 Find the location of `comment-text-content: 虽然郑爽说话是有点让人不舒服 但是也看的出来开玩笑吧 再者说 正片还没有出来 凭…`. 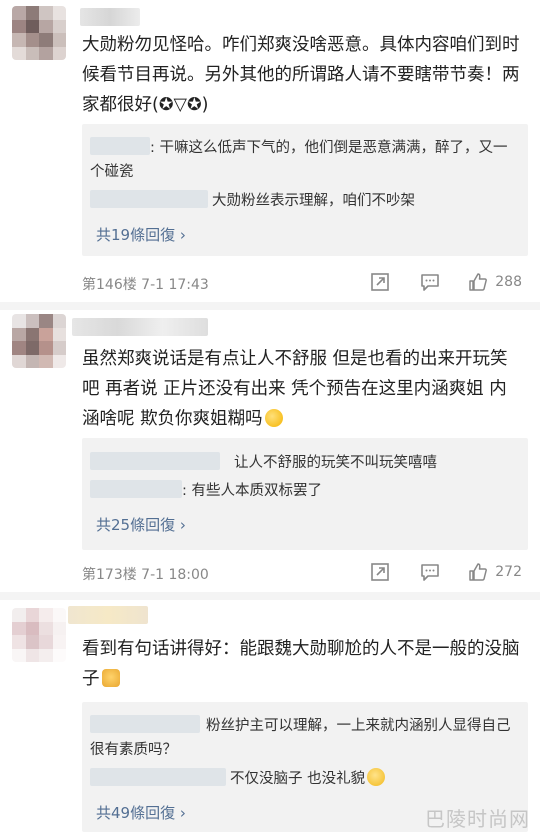

comment-text-content: 虽然郑爽说话是有点让人不舒服 但是也看的出来开玩笑吧 再者说 正片还没有出来 凭… is located at coordinates (295, 389).